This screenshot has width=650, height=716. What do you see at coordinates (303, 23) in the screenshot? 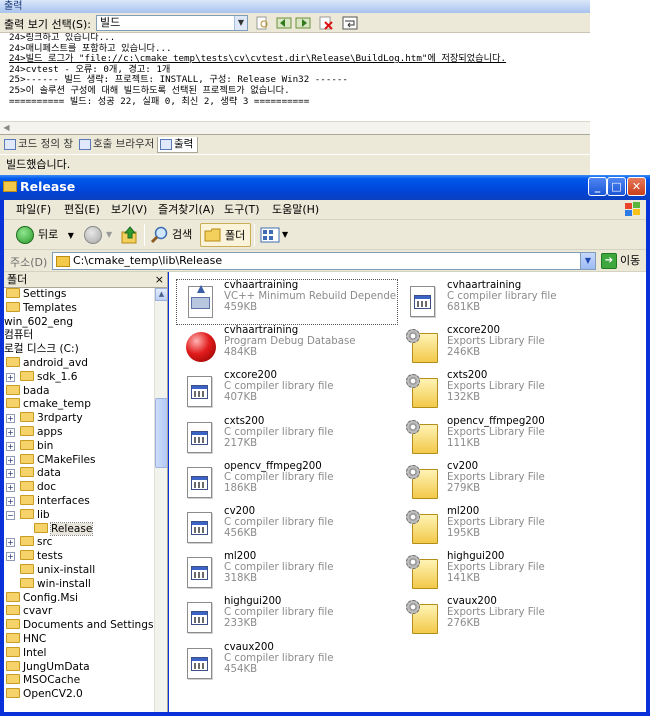
I see `go-to-next-message-icon` at bounding box center [303, 23].